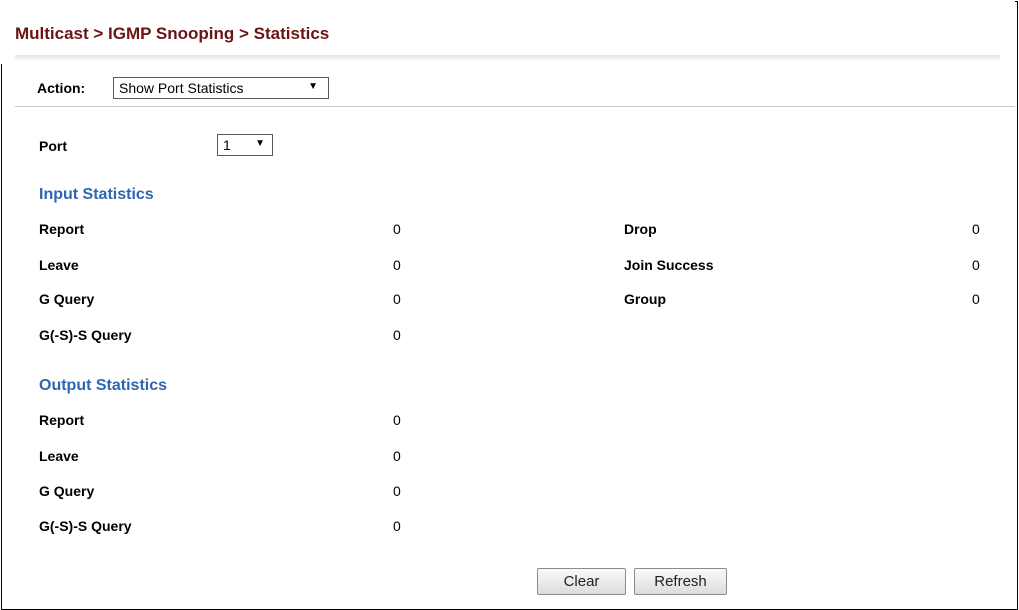 The width and height of the screenshot is (1019, 610). I want to click on input-statistics-title: Input Statistics, so click(96, 194).